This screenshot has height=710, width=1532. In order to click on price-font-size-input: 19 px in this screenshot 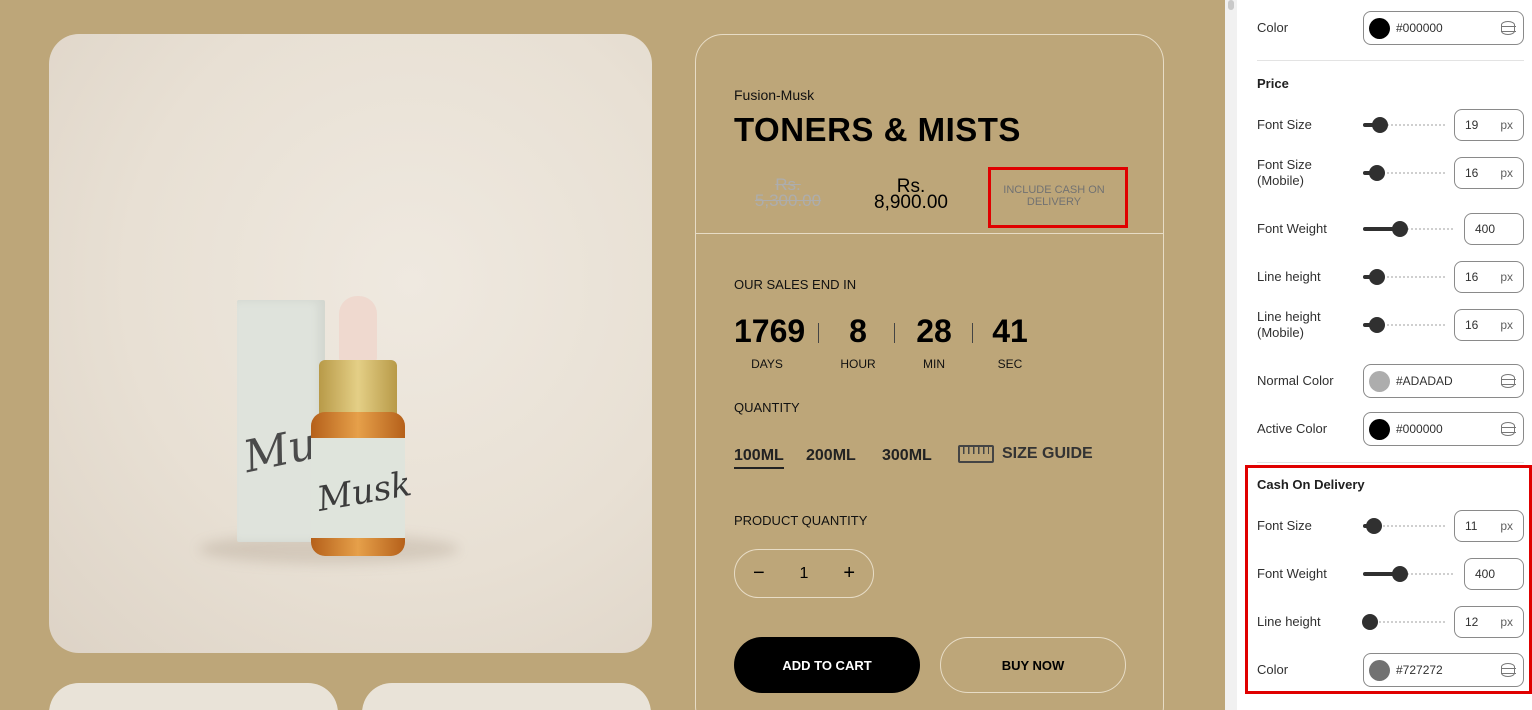, I will do `click(1489, 125)`.